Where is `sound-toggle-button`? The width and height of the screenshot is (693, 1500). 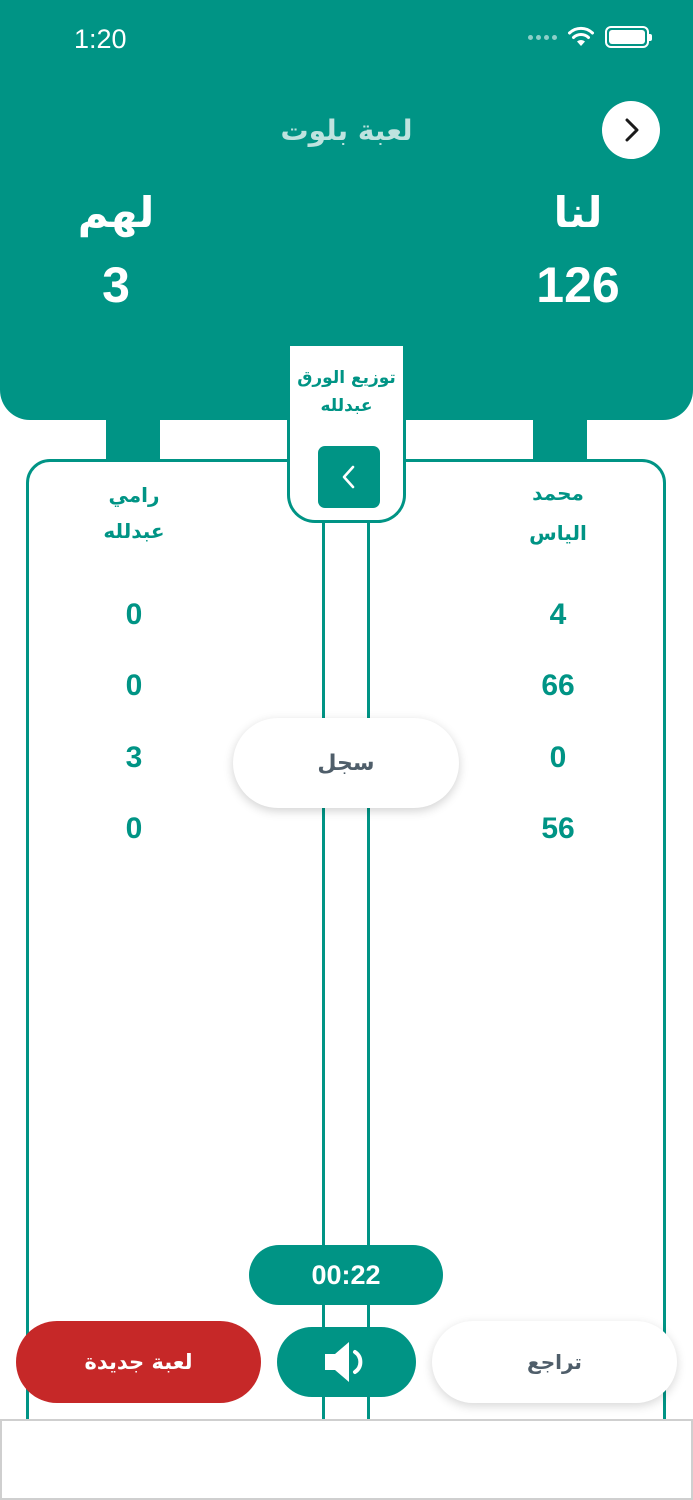 sound-toggle-button is located at coordinates (346, 1362).